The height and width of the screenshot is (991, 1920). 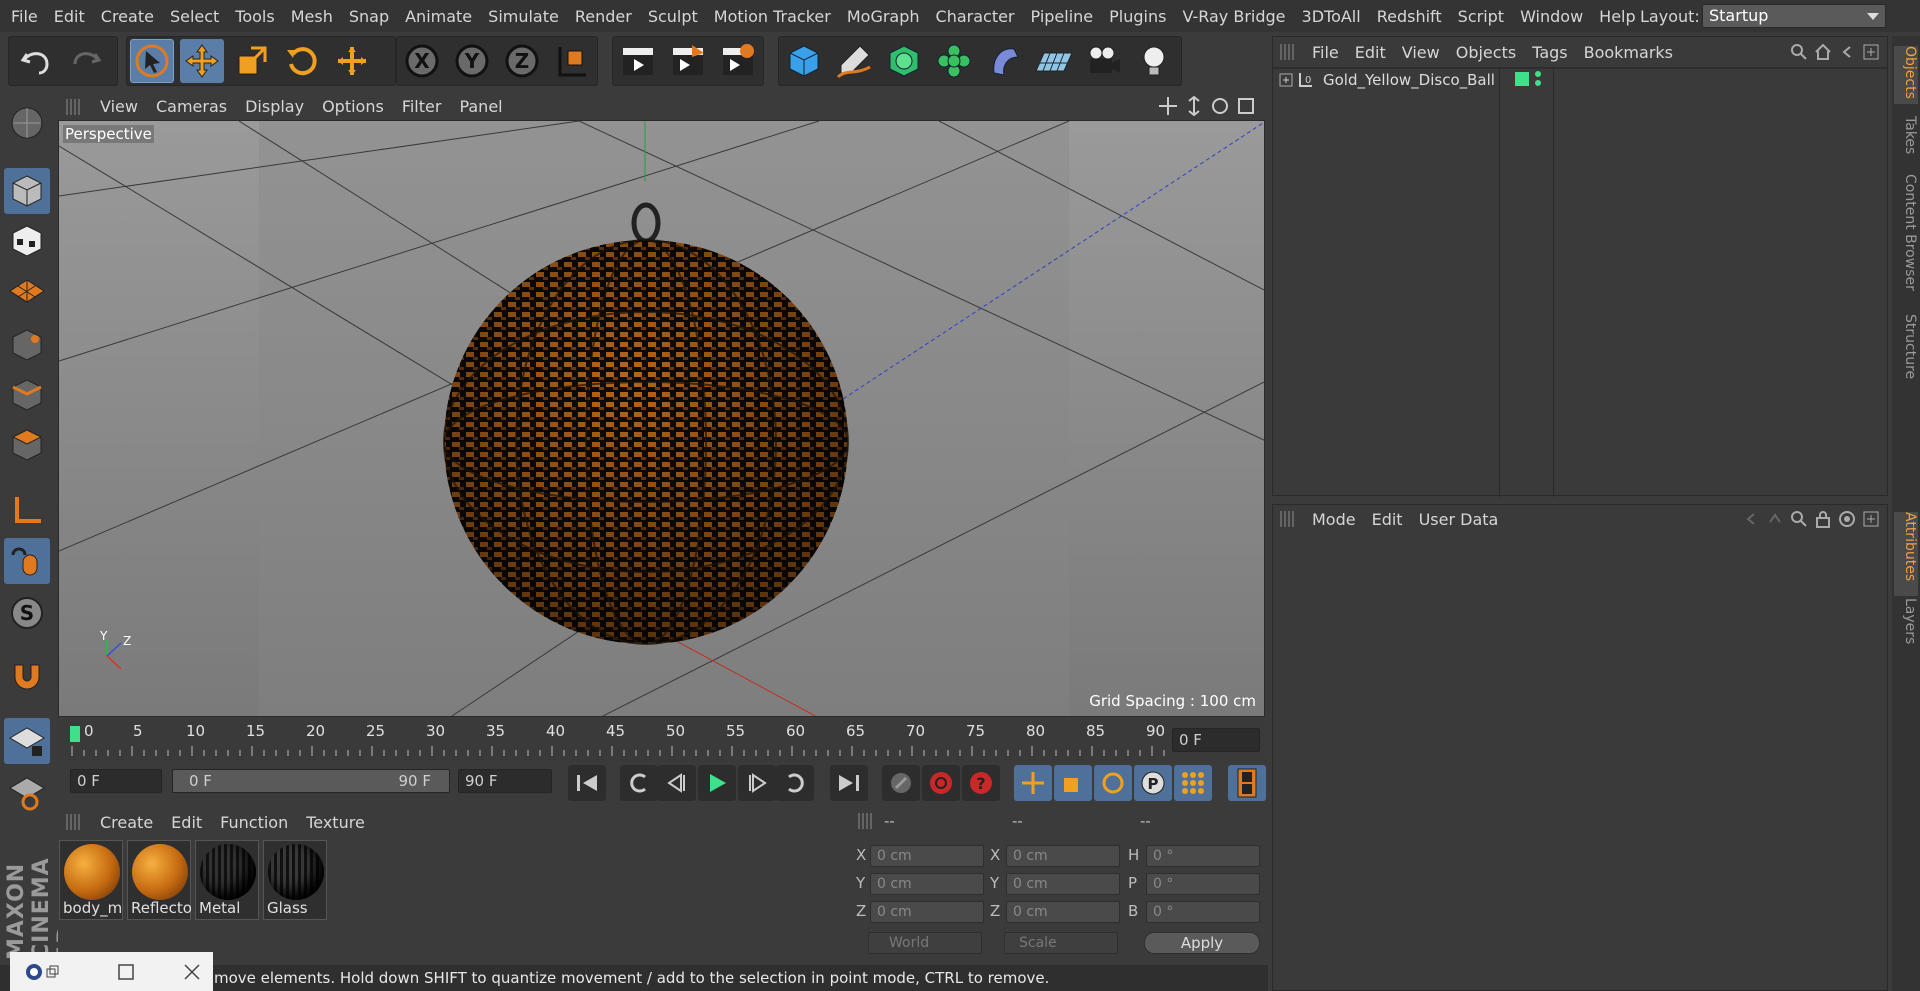 What do you see at coordinates (27, 241) in the screenshot?
I see `texture-mode-button` at bounding box center [27, 241].